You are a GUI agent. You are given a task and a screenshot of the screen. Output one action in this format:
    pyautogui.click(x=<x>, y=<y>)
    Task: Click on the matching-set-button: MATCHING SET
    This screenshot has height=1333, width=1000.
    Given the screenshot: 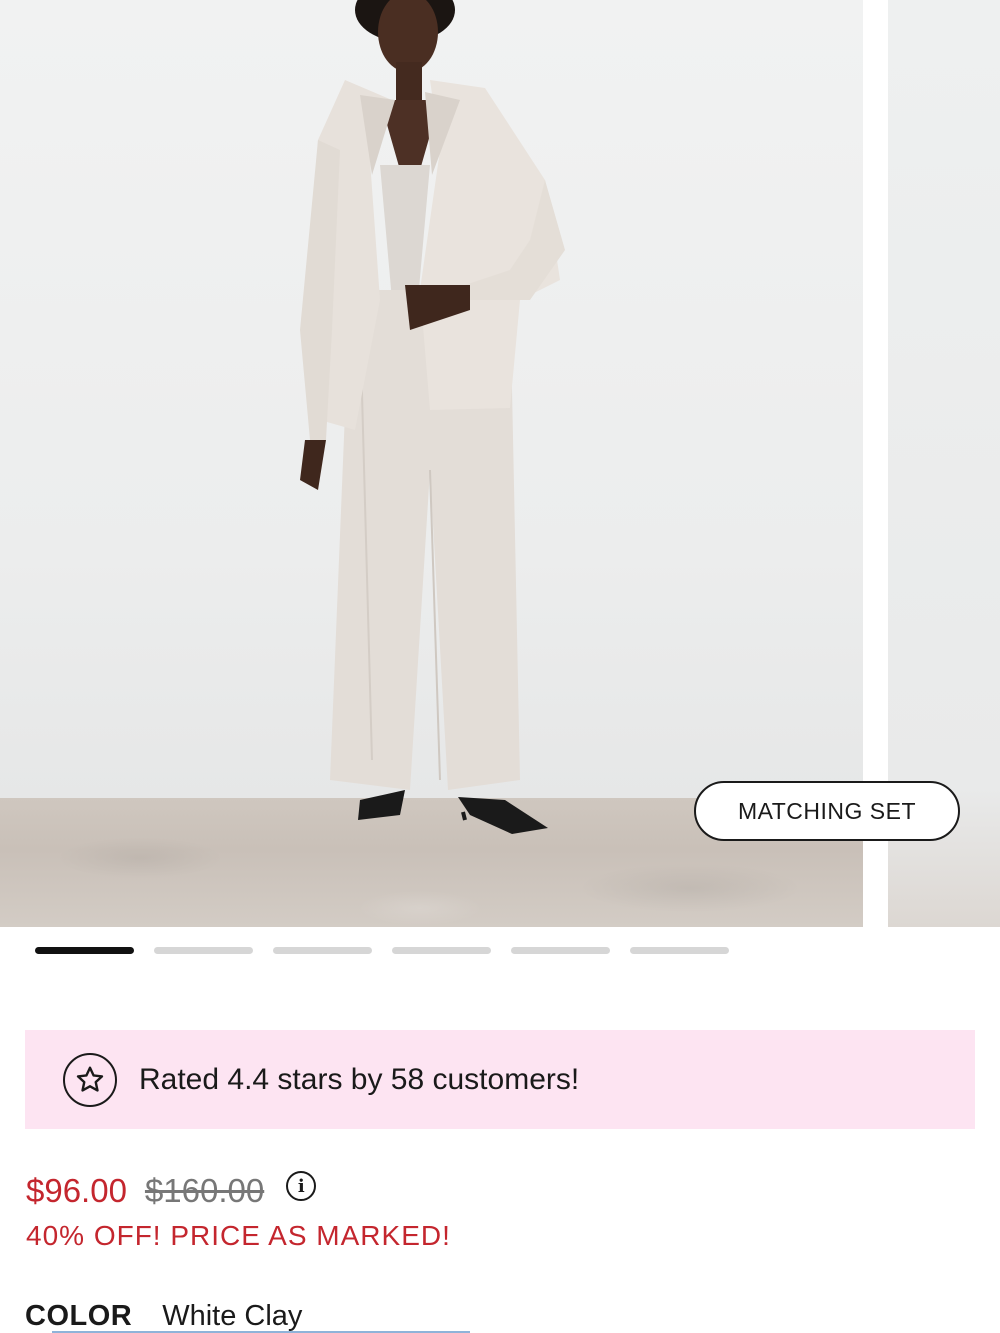 What is the action you would take?
    pyautogui.click(x=827, y=811)
    